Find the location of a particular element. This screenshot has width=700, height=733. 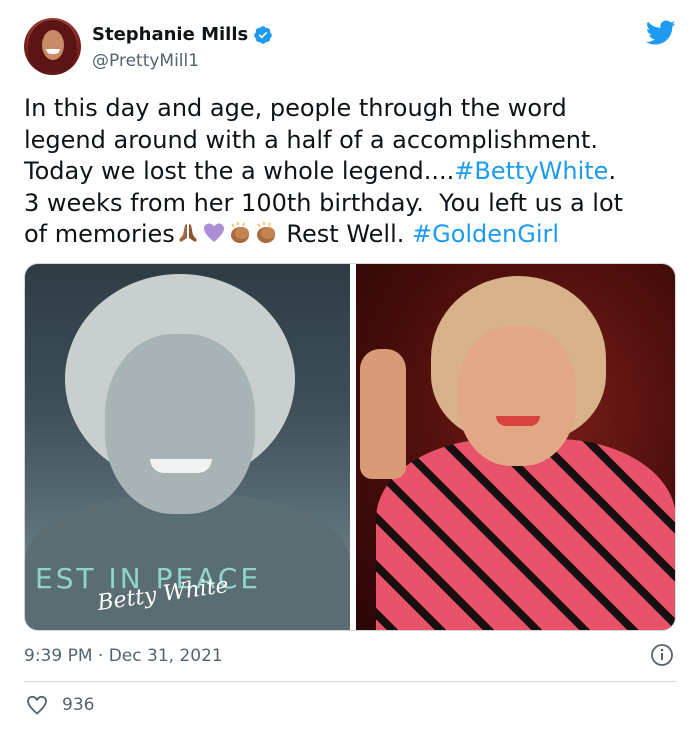

like-count: 936 is located at coordinates (78, 705).